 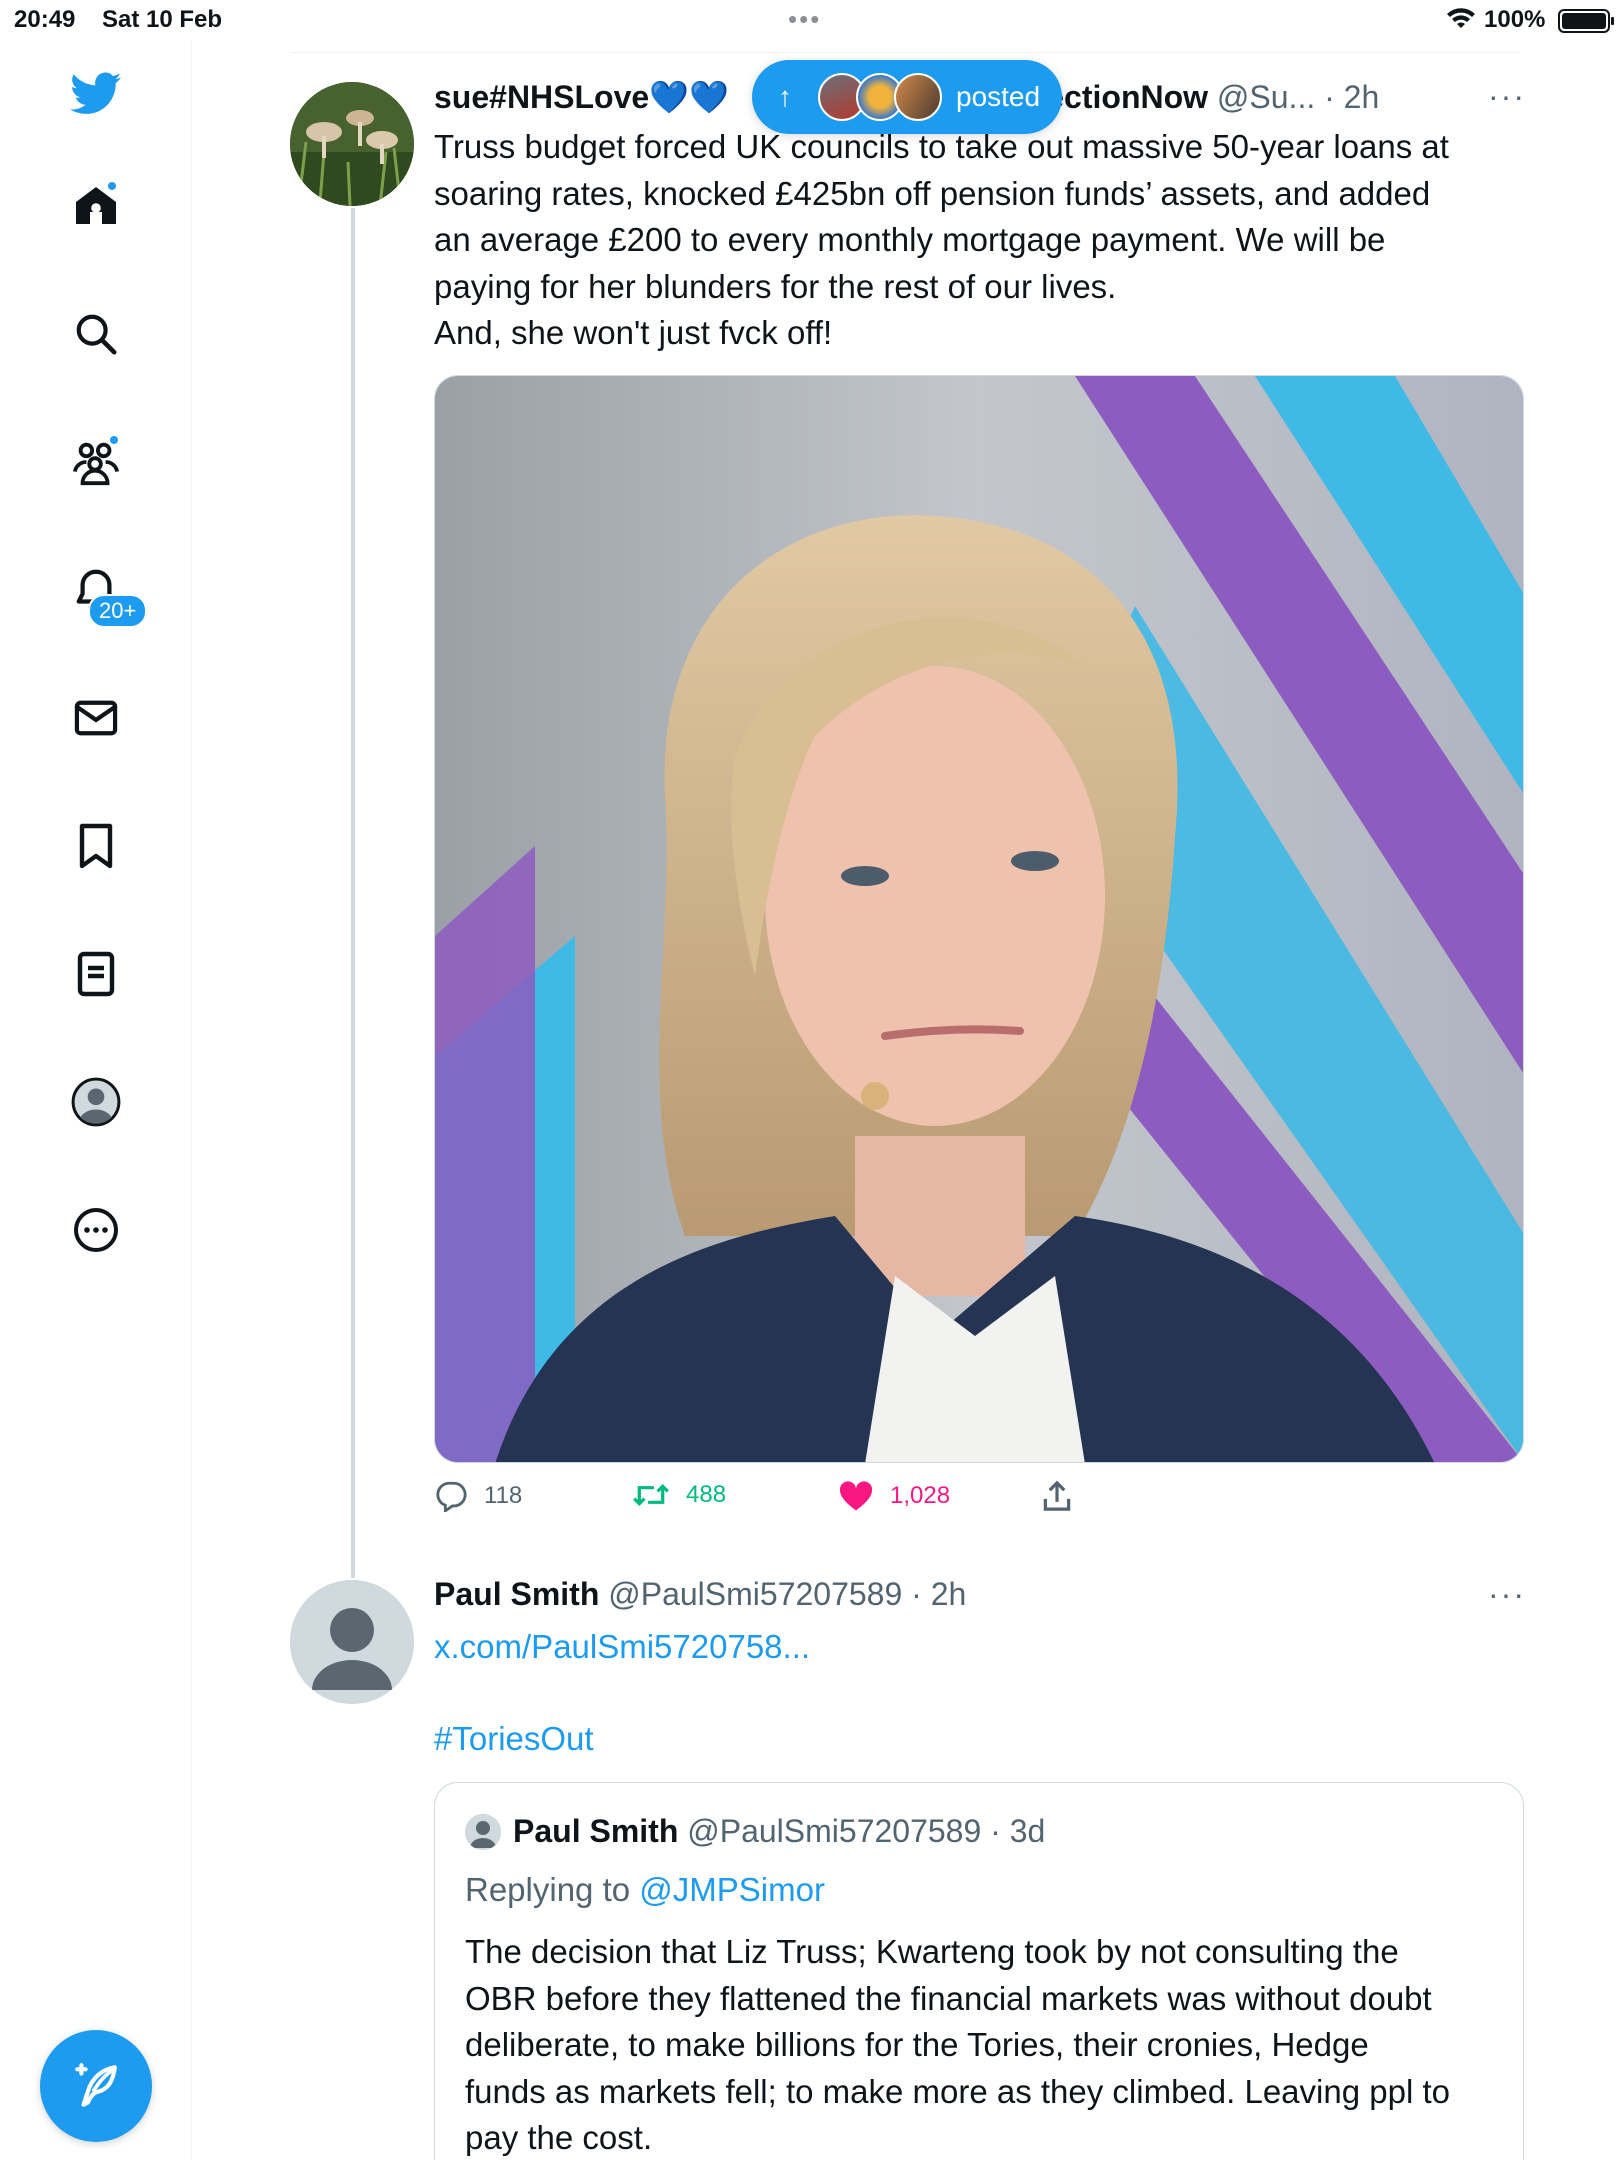 I want to click on like-button: 1,028, so click(x=894, y=1496).